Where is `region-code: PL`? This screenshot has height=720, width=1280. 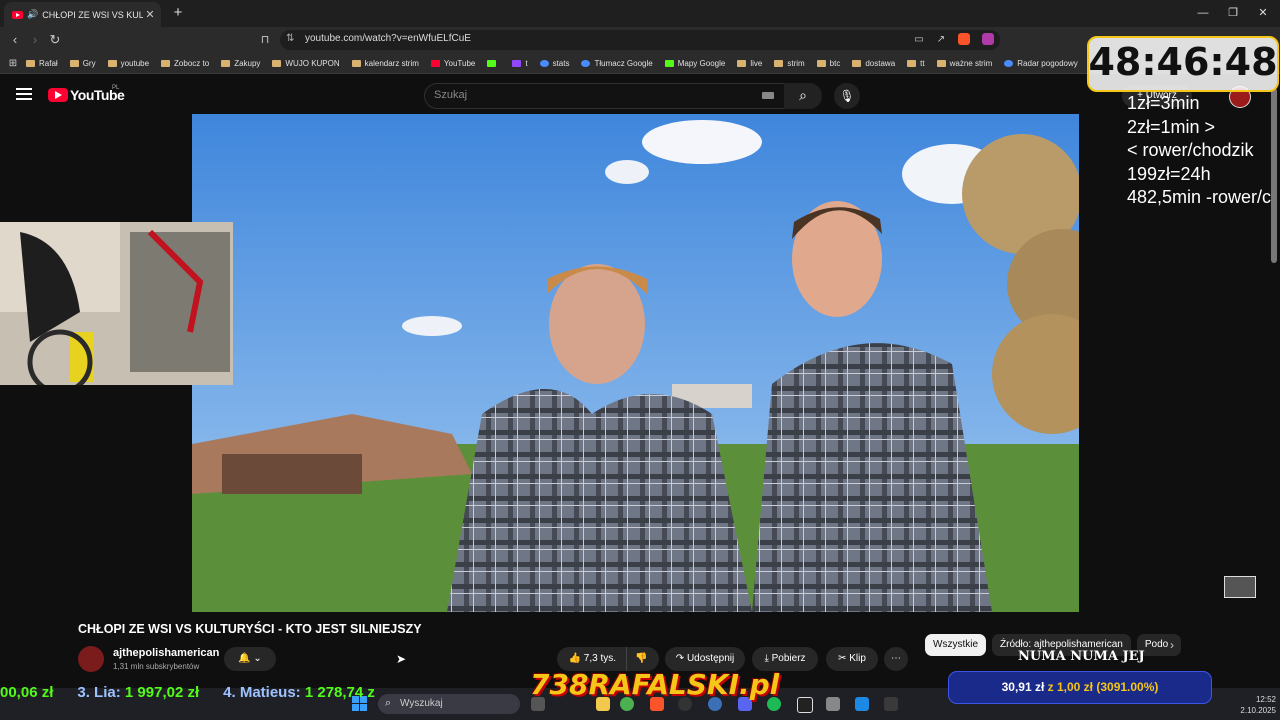 region-code: PL is located at coordinates (116, 88).